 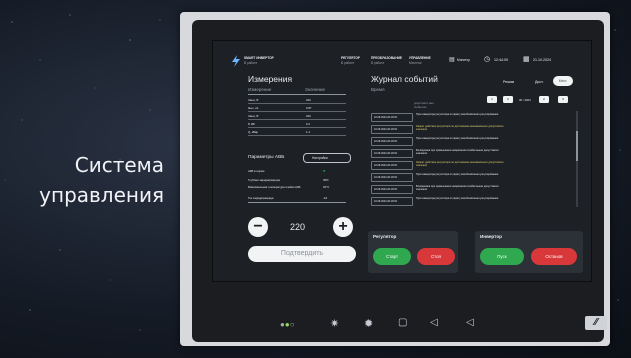 What do you see at coordinates (308, 132) in the screenshot?
I see `meas-row-value: 1.4` at bounding box center [308, 132].